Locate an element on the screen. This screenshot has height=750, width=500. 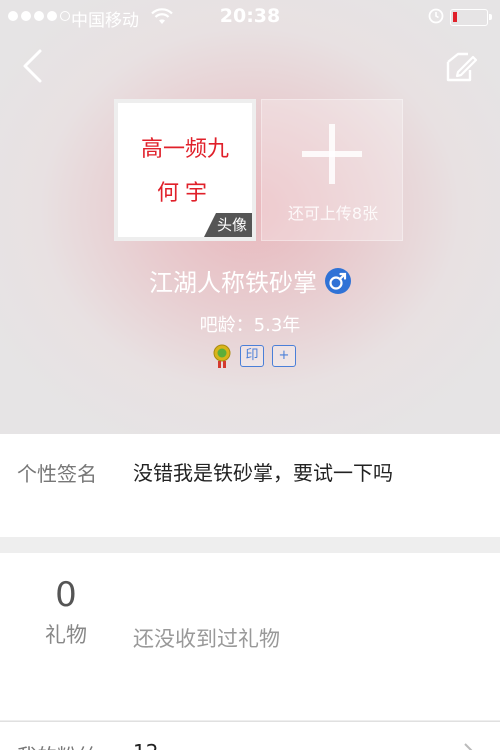
status-bar: 中国移动 20:38 is located at coordinates (250, 17).